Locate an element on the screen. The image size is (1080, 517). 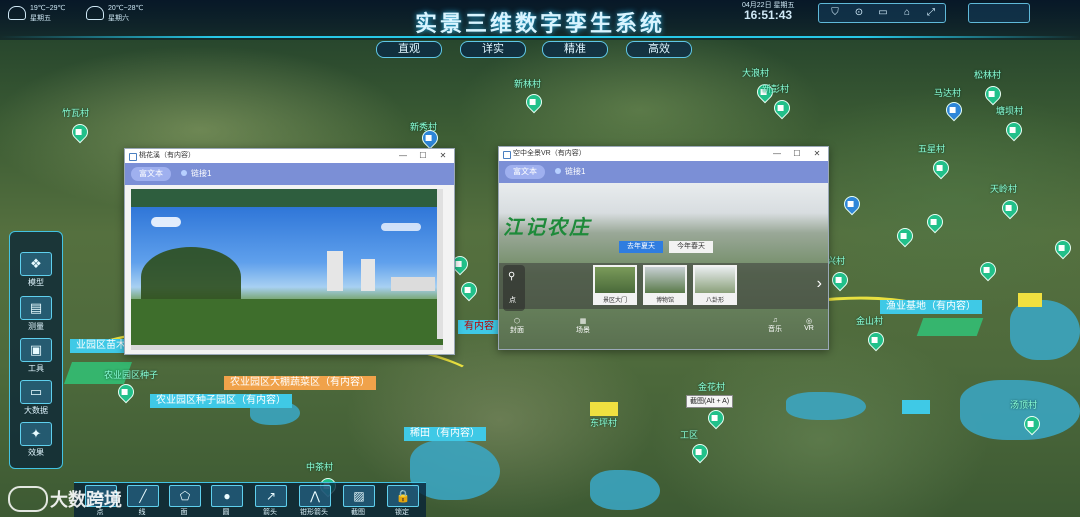
popup-window-photo: 桃花溪（有内容） — ☐ ✕ 富文本 链接1 is located at coordinates (289, 251).